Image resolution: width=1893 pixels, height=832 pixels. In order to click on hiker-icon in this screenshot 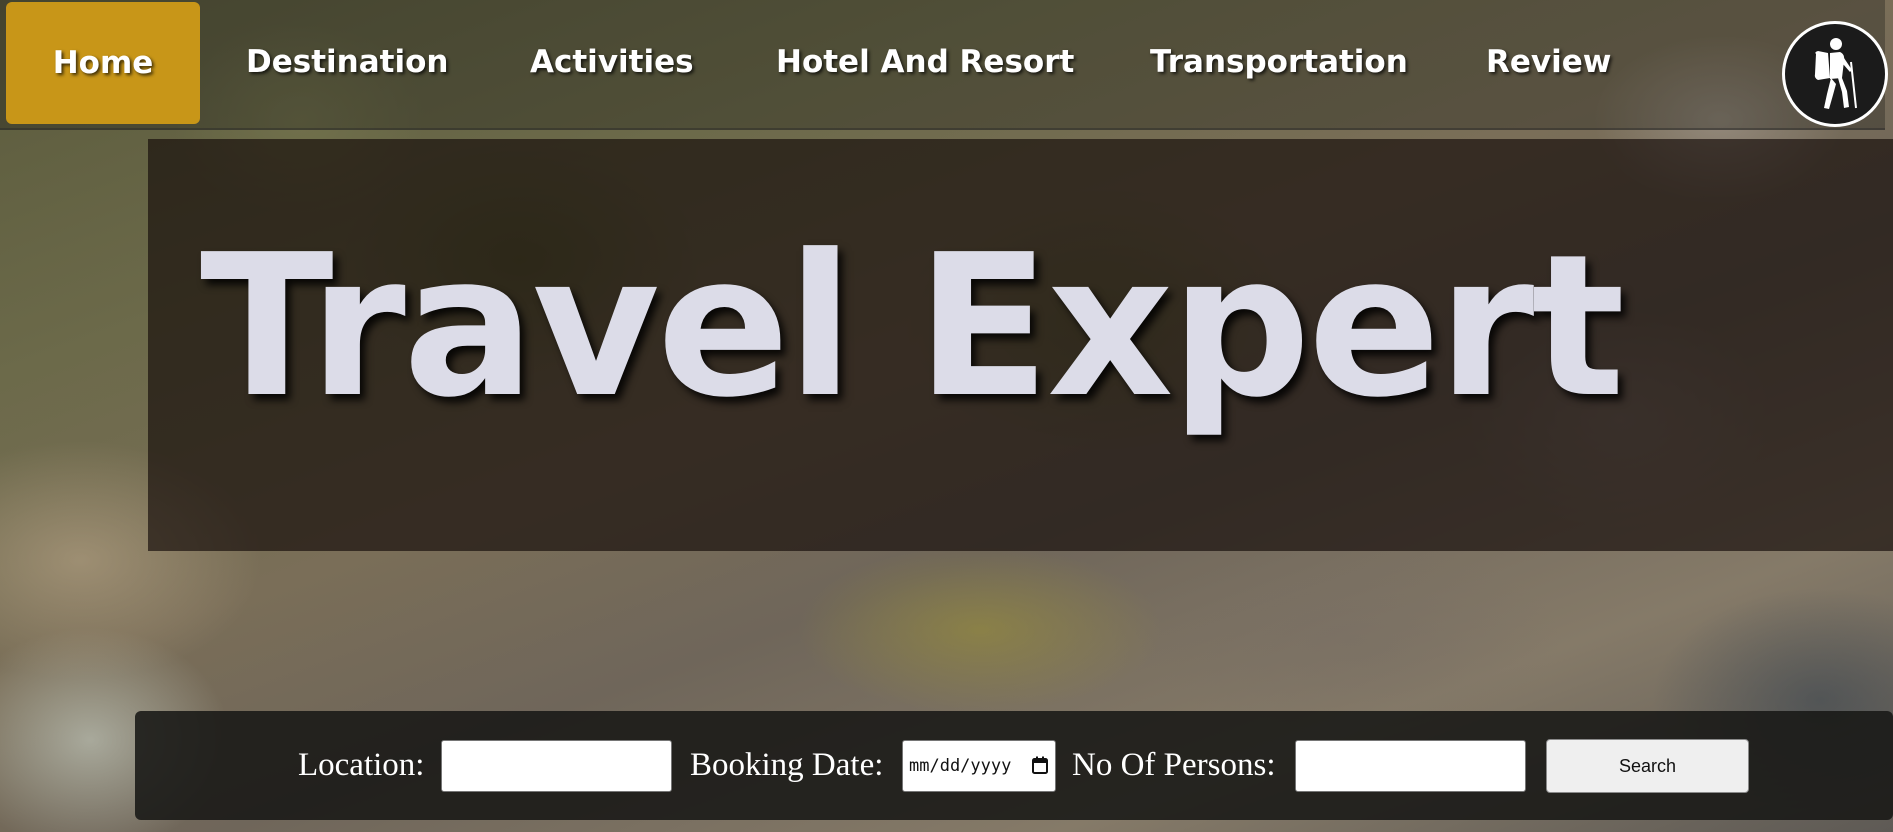, I will do `click(1835, 73)`.